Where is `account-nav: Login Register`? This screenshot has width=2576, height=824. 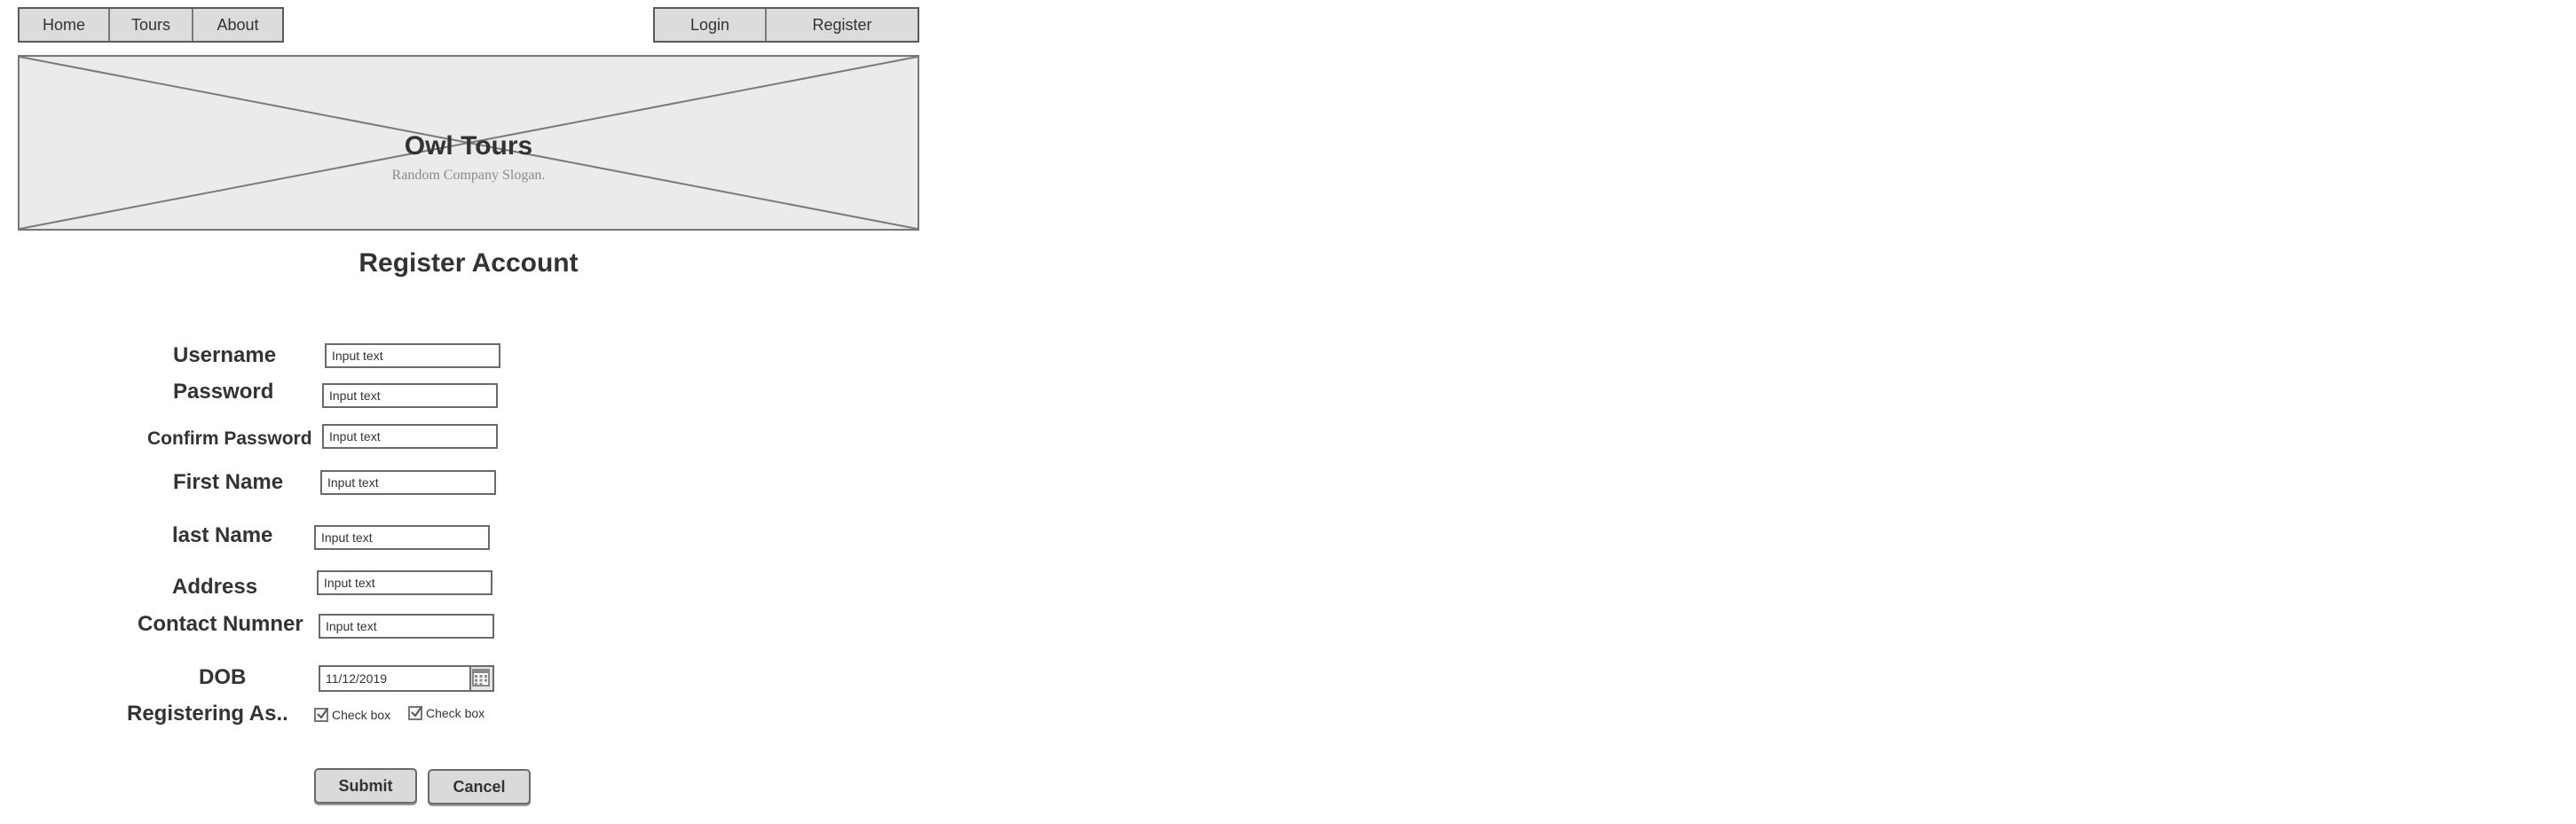
account-nav: Login Register is located at coordinates (786, 25).